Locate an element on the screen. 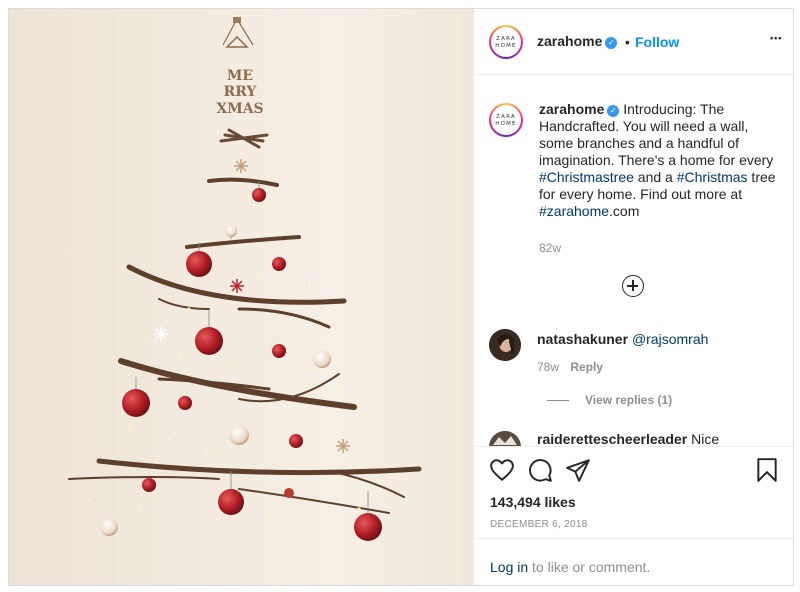 This screenshot has width=800, height=592. post-date: DECEMBER 6, 2018 is located at coordinates (539, 524).